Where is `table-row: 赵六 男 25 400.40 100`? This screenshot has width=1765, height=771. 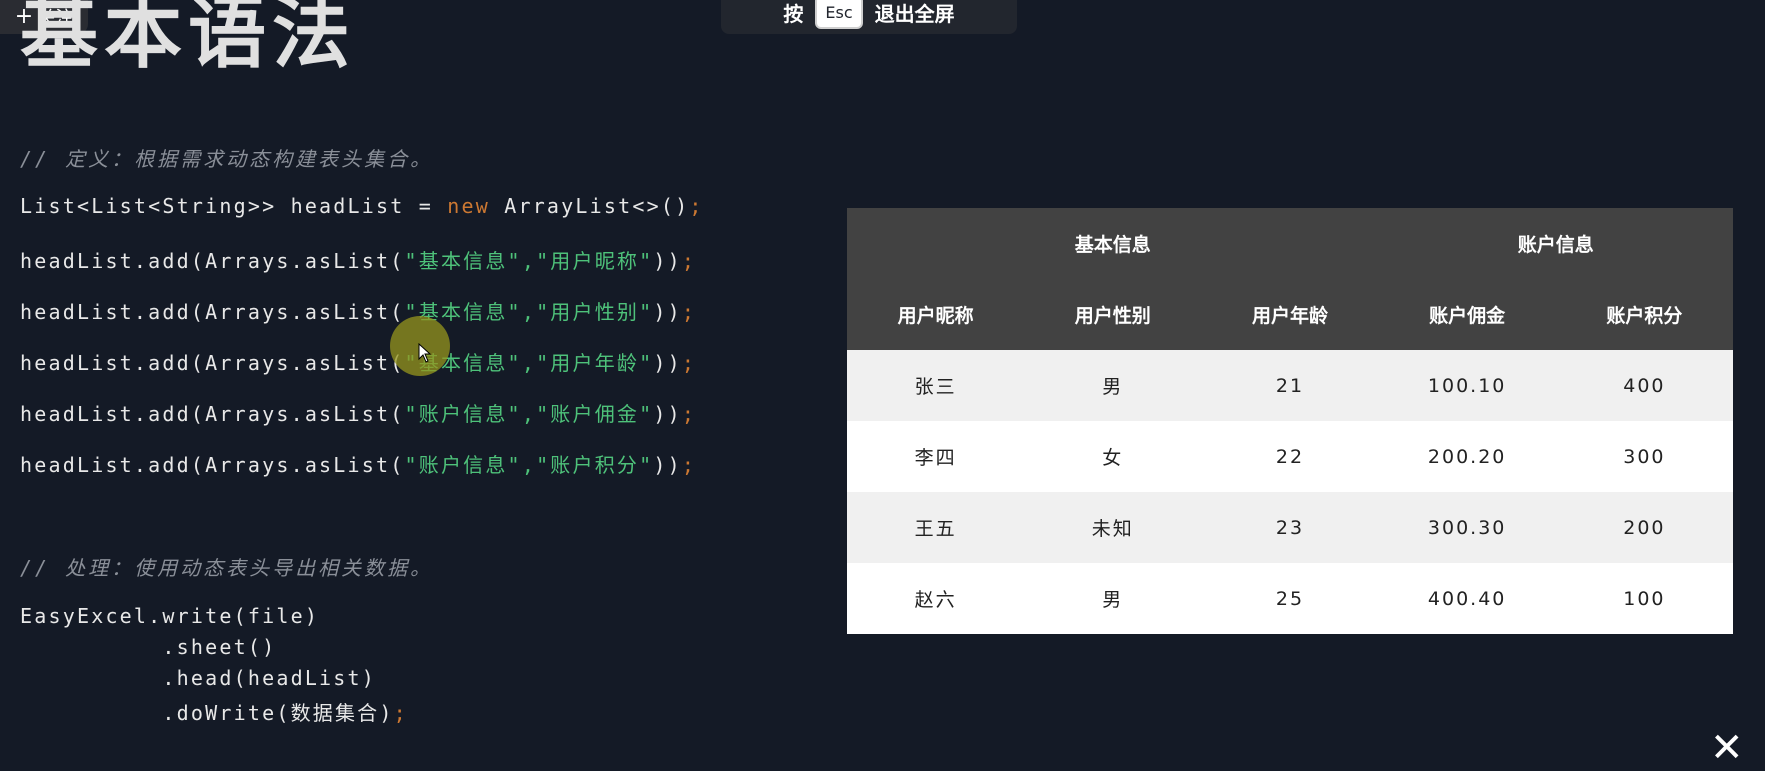
table-row: 赵六 男 25 400.40 100 is located at coordinates (1290, 598).